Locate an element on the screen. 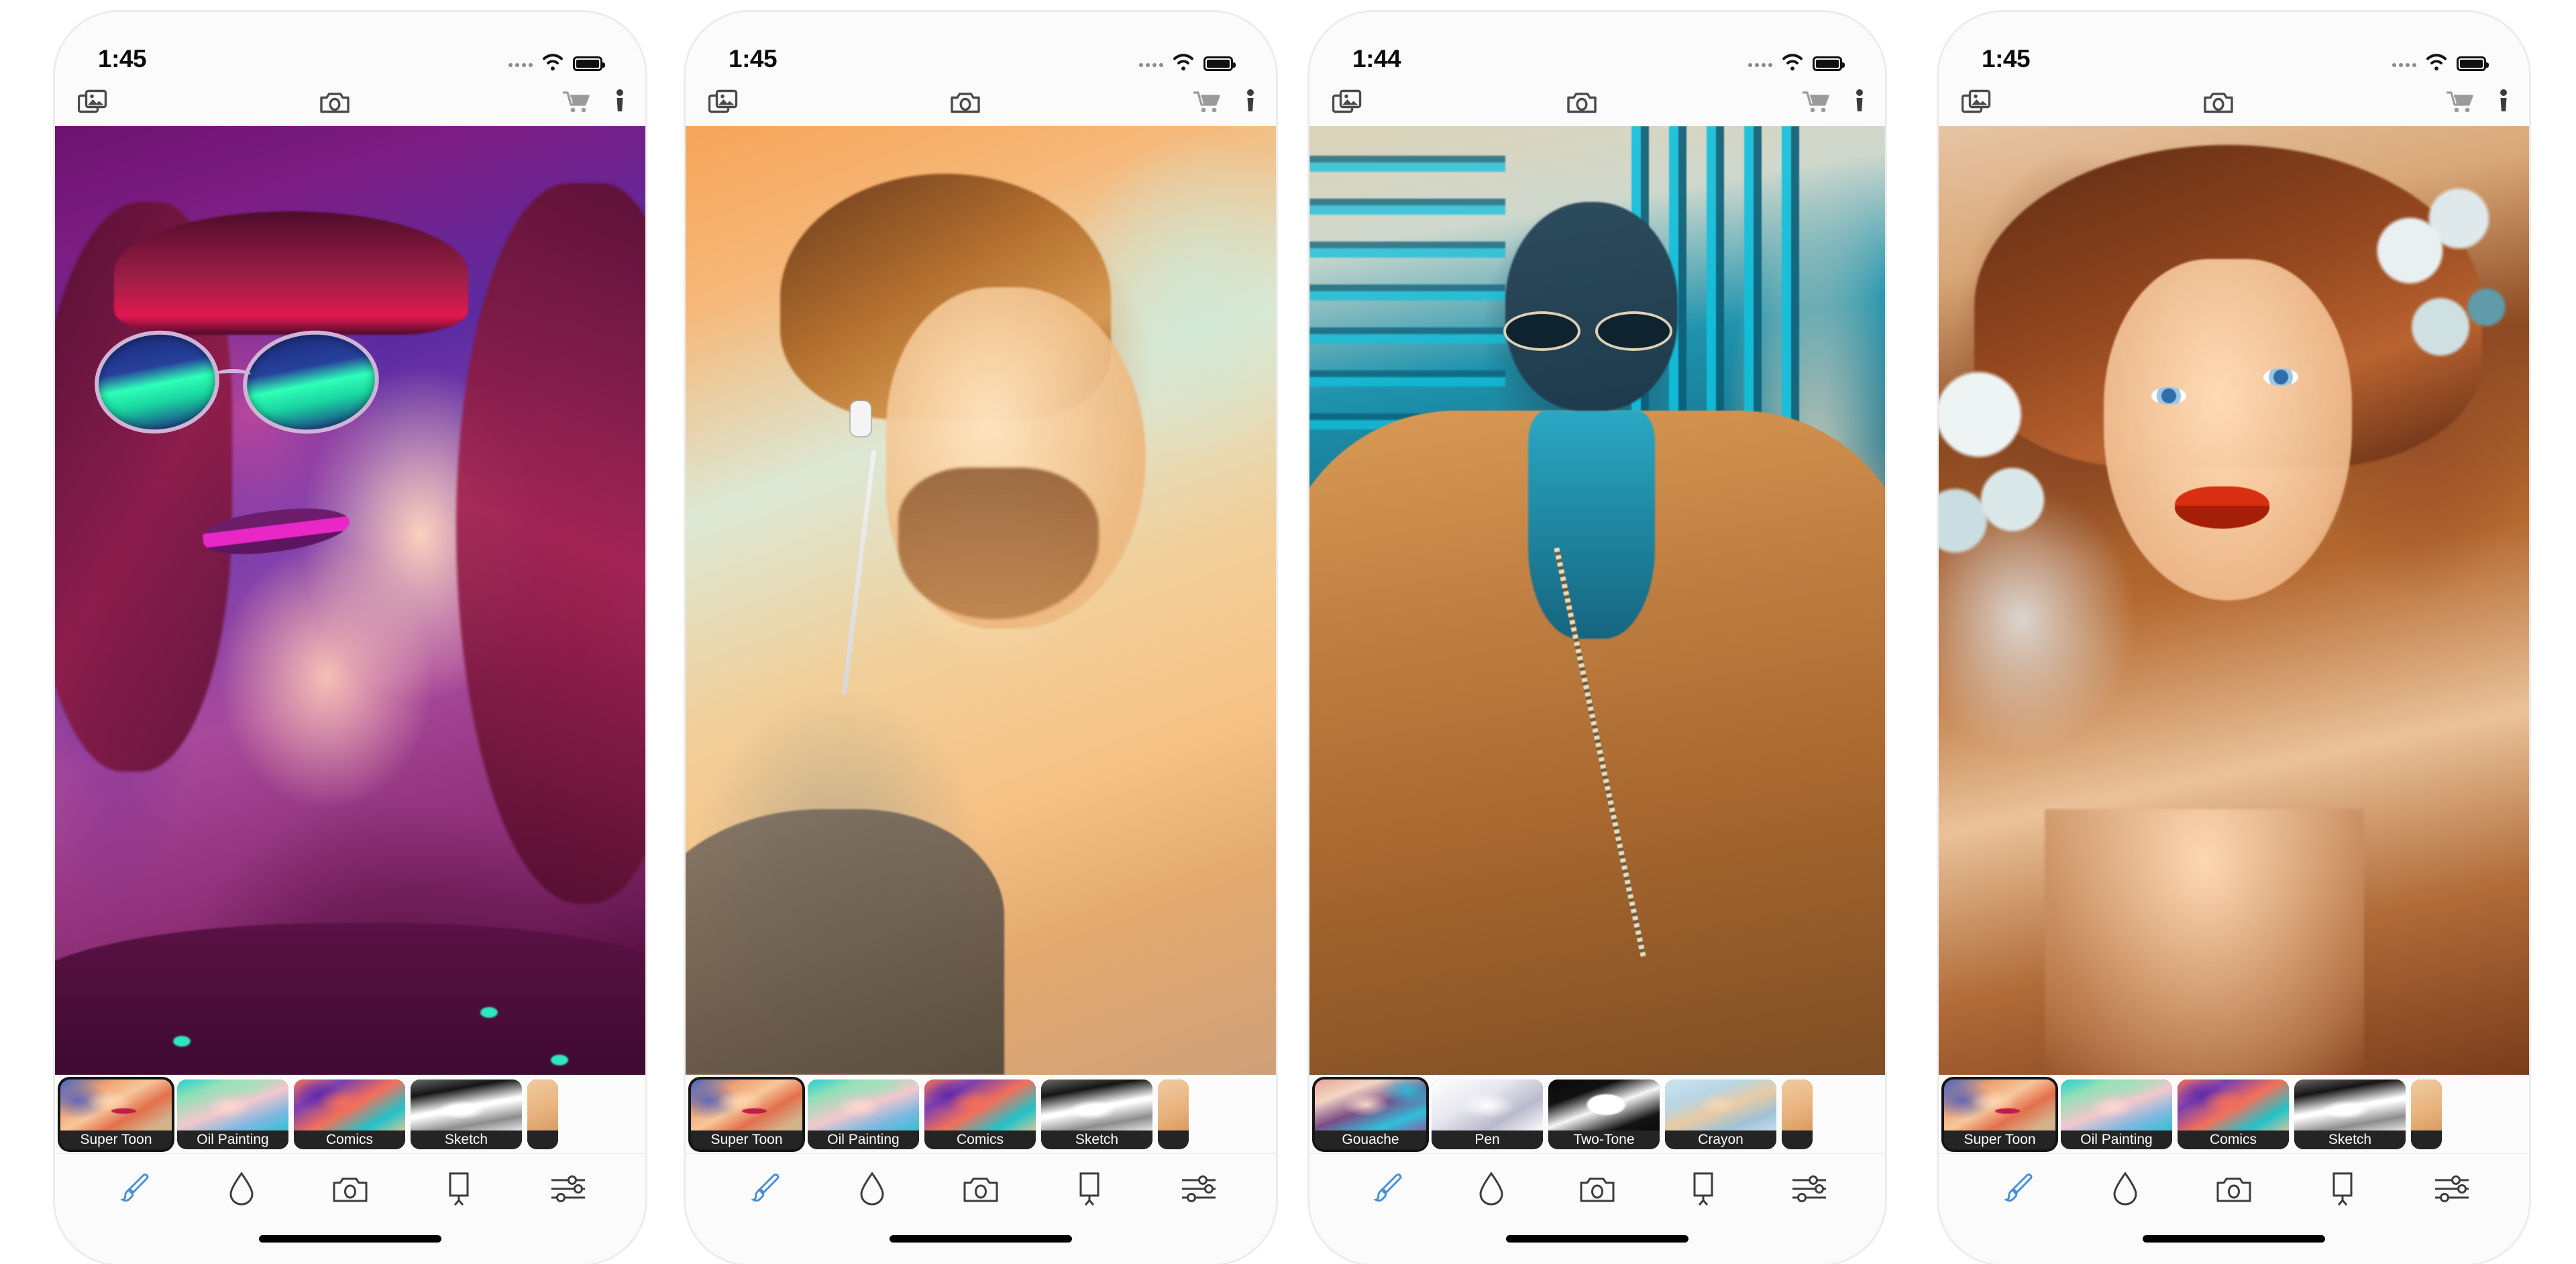 Image resolution: width=2576 pixels, height=1264 pixels. filter-item: Two-Tone is located at coordinates (1604, 1114).